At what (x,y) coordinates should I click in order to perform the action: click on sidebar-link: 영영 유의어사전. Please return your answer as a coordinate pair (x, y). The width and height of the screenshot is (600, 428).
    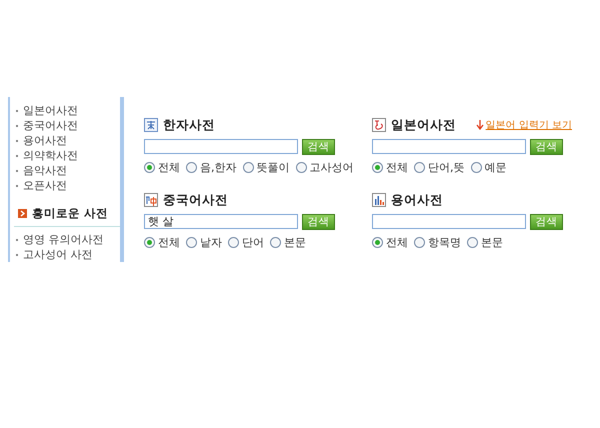
    Looking at the image, I should click on (63, 239).